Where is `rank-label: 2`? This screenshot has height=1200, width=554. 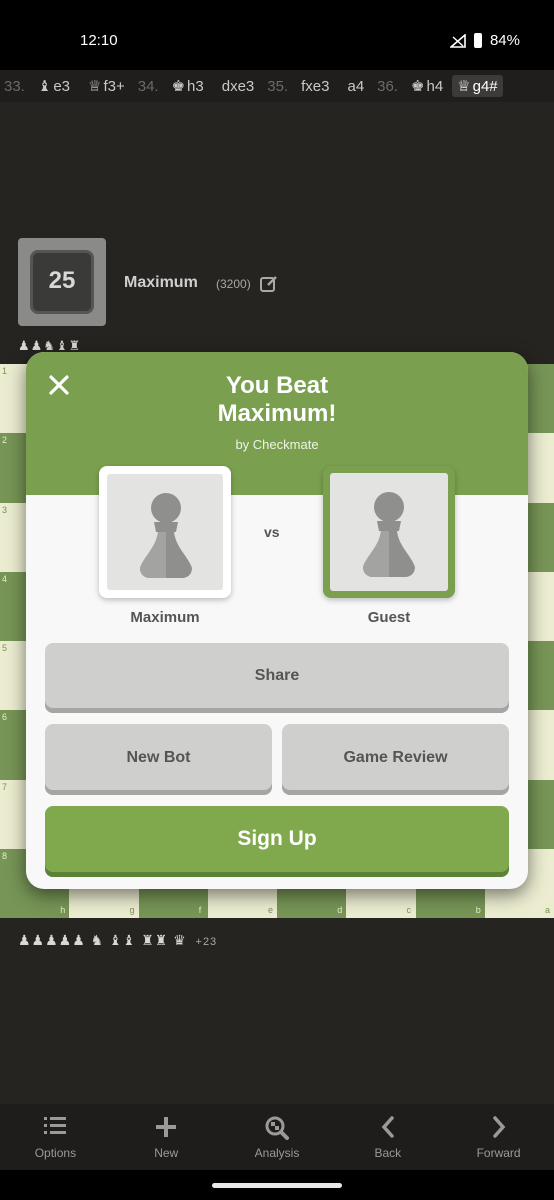 rank-label: 2 is located at coordinates (5, 440).